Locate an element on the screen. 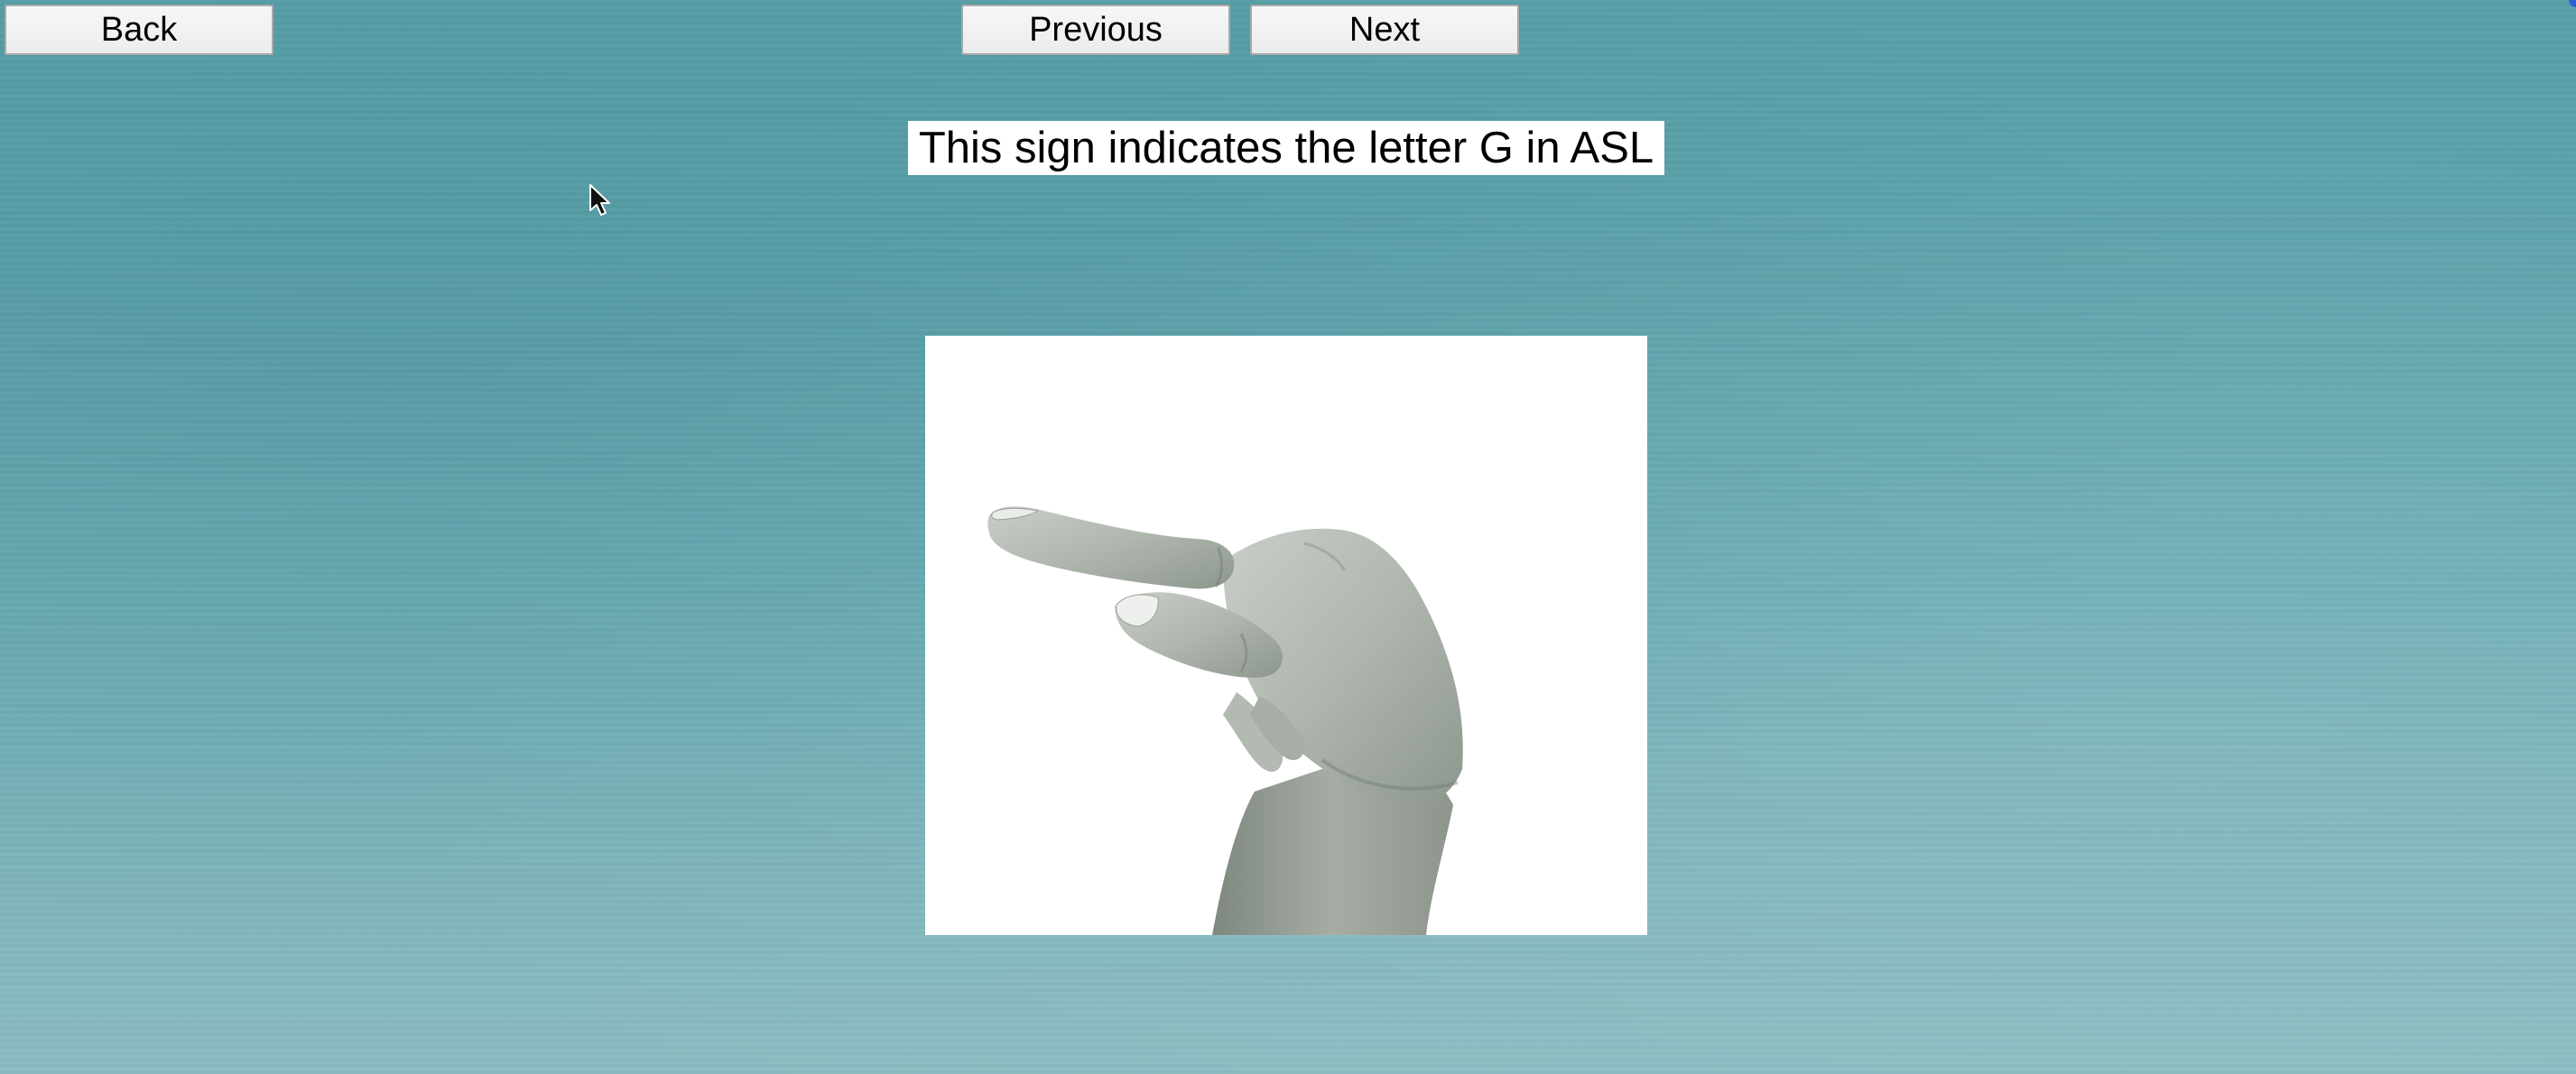  mouse-pointer-icon is located at coordinates (600, 200).